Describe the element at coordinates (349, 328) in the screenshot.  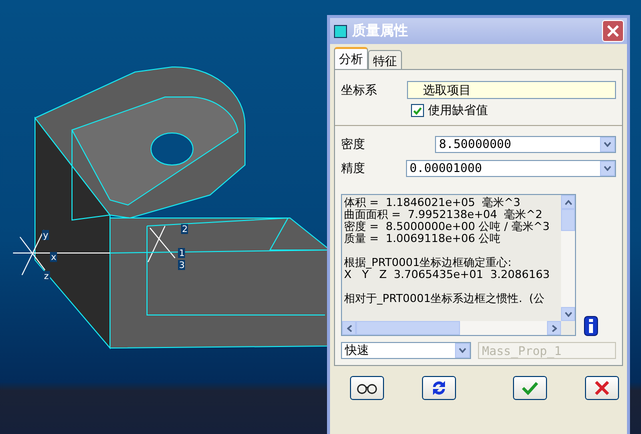
I see `scroll-left-button` at that location.